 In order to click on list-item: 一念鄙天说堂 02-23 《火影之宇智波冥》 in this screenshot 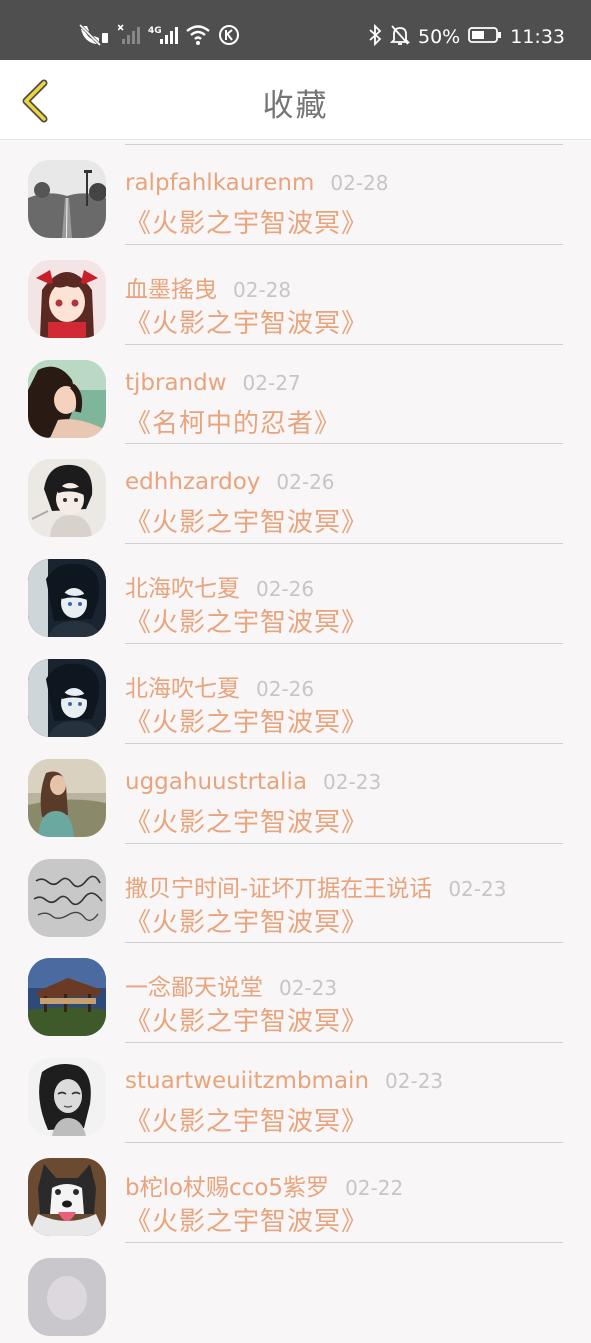, I will do `click(295, 993)`.